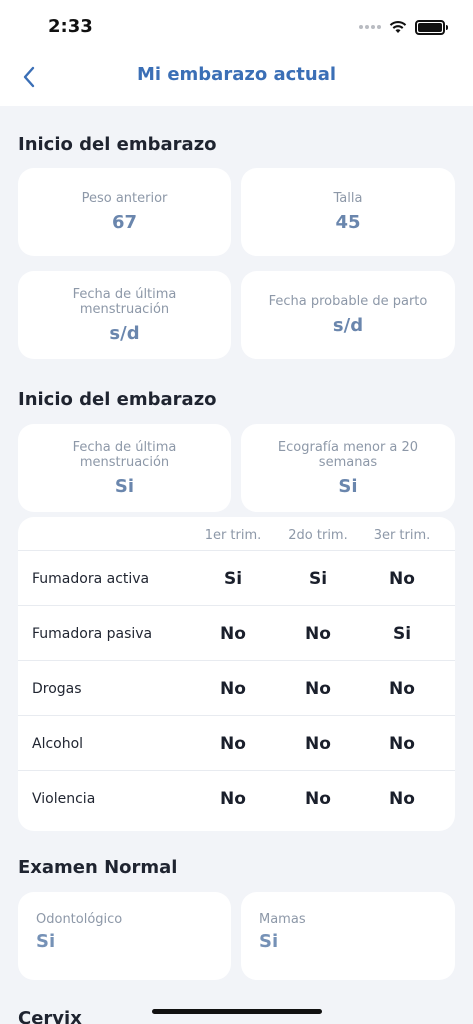  What do you see at coordinates (398, 27) in the screenshot?
I see `wifi-icon` at bounding box center [398, 27].